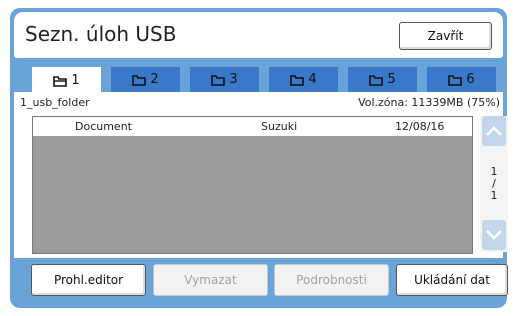  Describe the element at coordinates (210, 280) in the screenshot. I see `delete-button: Vymazat` at that location.